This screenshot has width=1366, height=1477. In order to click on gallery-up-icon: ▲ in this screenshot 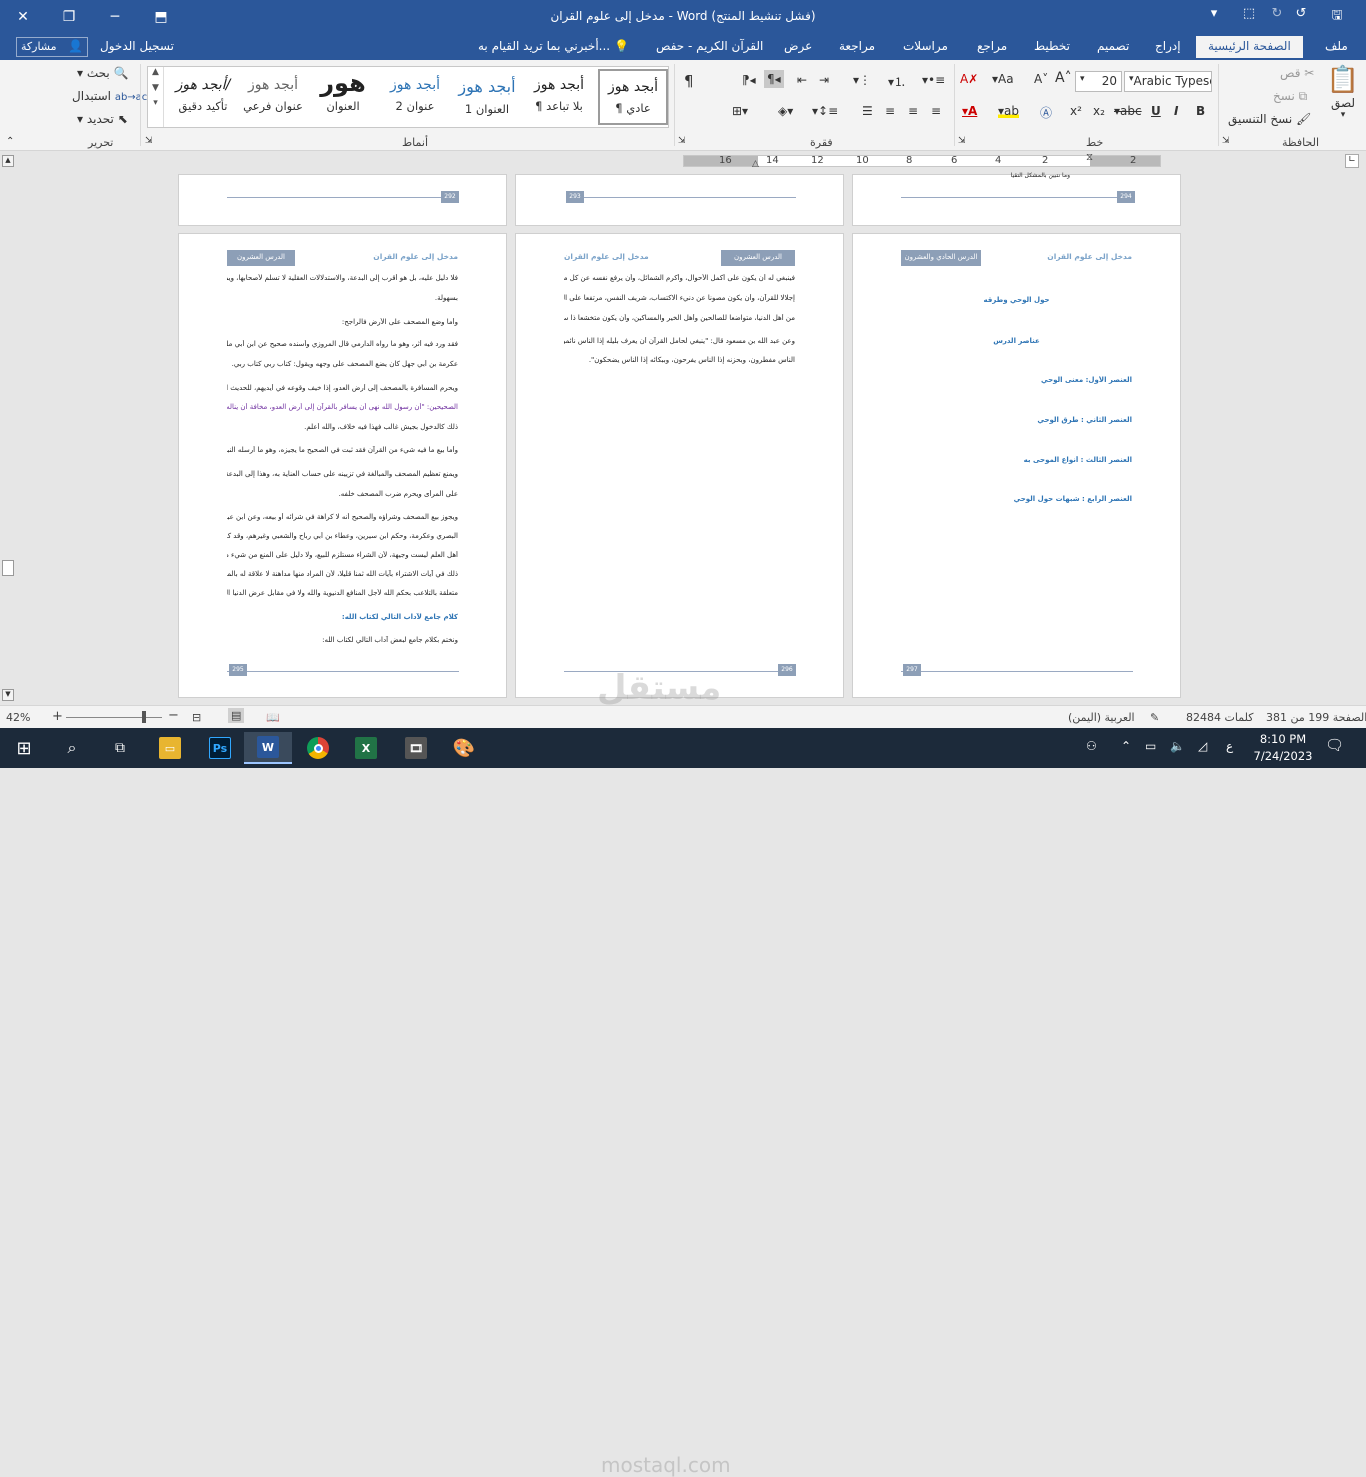, I will do `click(155, 72)`.